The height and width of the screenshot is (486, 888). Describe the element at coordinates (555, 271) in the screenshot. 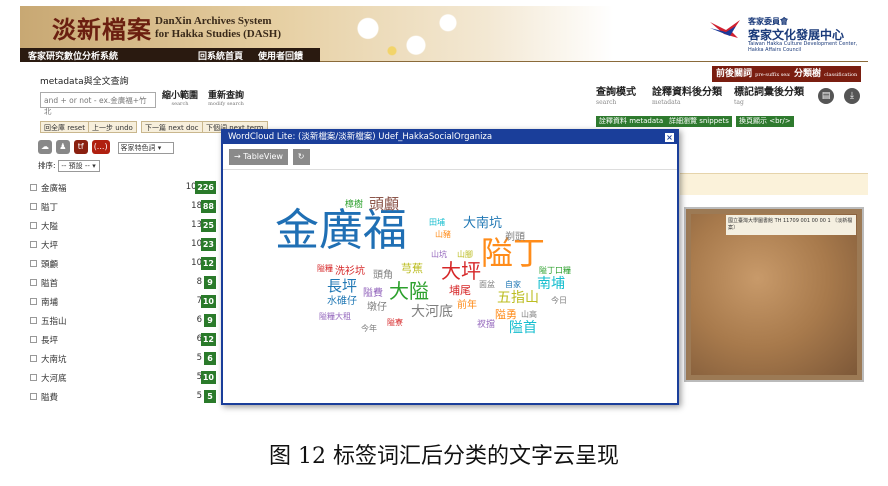

I see `cloud-word: 隘丁口糧` at that location.